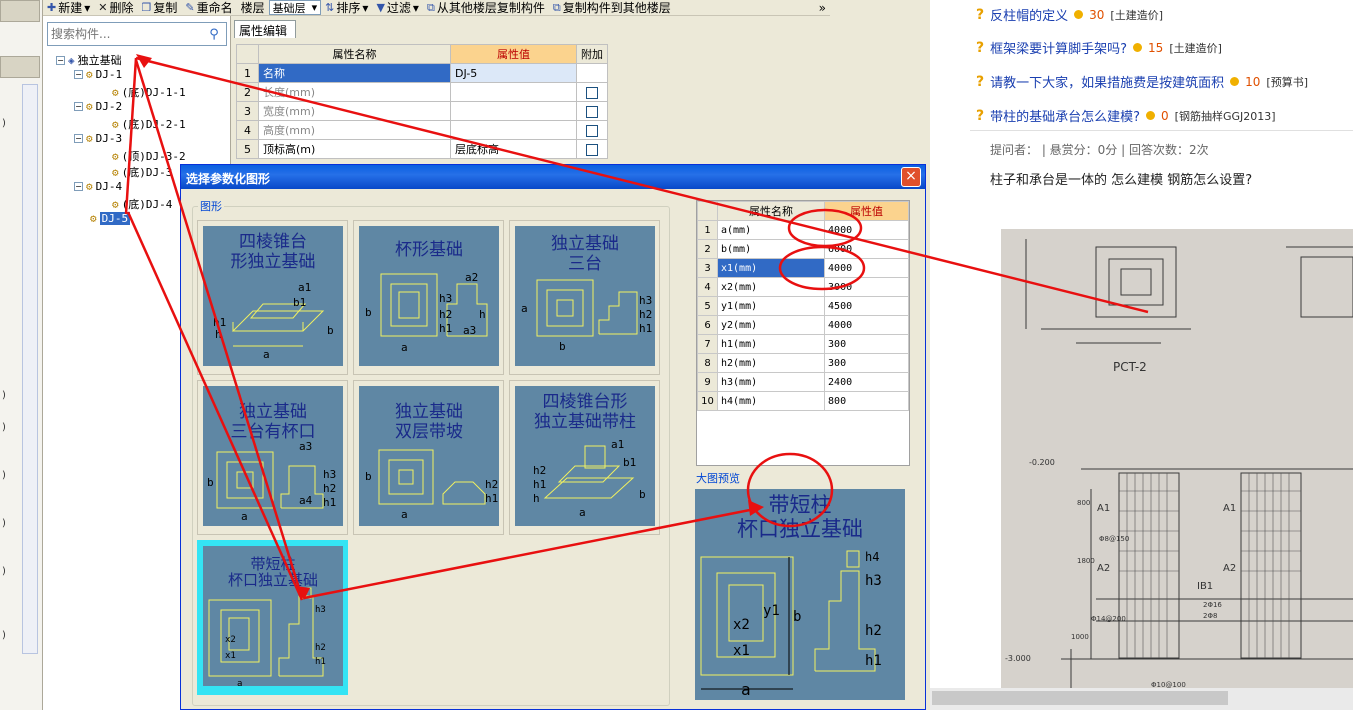  I want to click on shape-card: 独立基础 三台有杯口 a b a3 h3 h2 h1 a4, so click(272, 457).